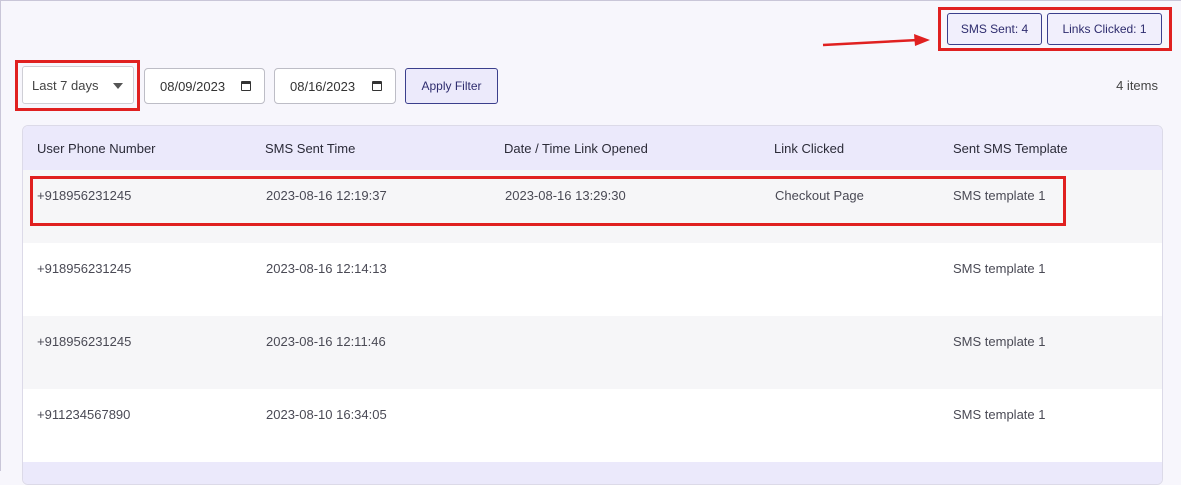  What do you see at coordinates (323, 86) in the screenshot?
I see `end-date-value: 08/16/2023` at bounding box center [323, 86].